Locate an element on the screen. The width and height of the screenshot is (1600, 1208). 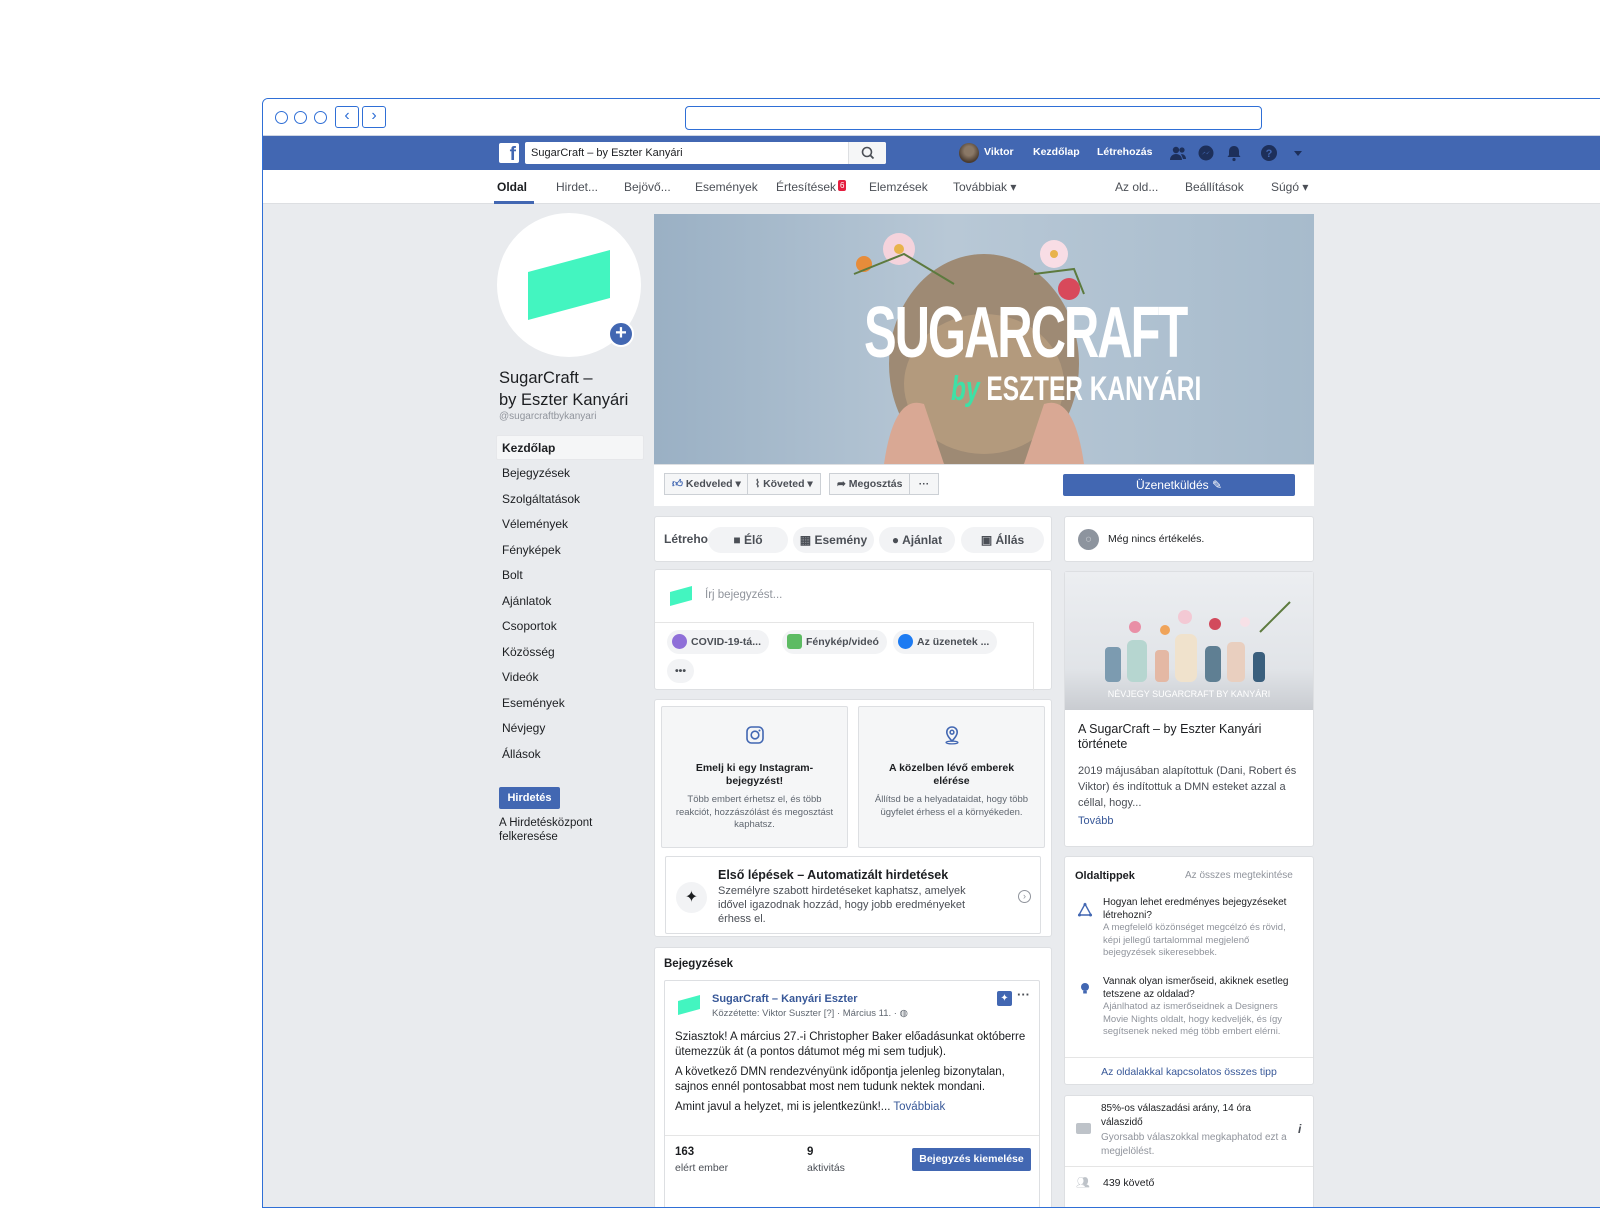
about-photo-caption: NÉVJEGY SUGARCRAFT BY KANYÁRI is located at coordinates (1189, 694).